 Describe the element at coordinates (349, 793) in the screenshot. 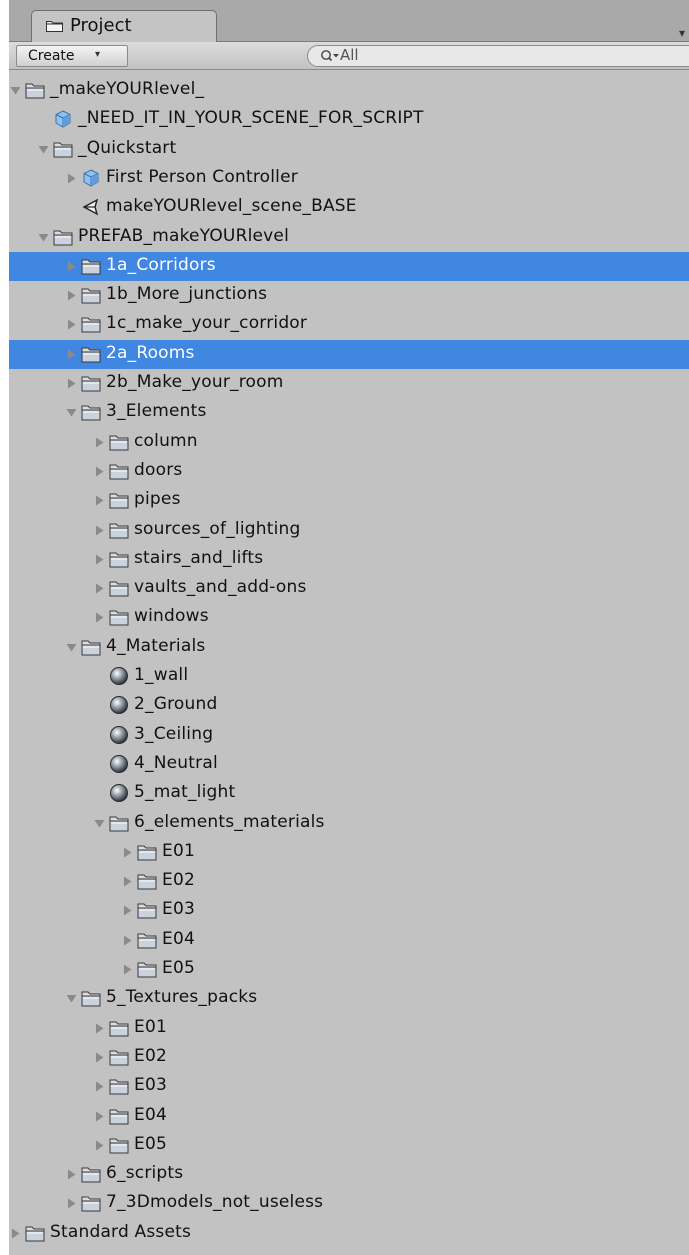

I see `tree-row: 5_mat_light` at that location.